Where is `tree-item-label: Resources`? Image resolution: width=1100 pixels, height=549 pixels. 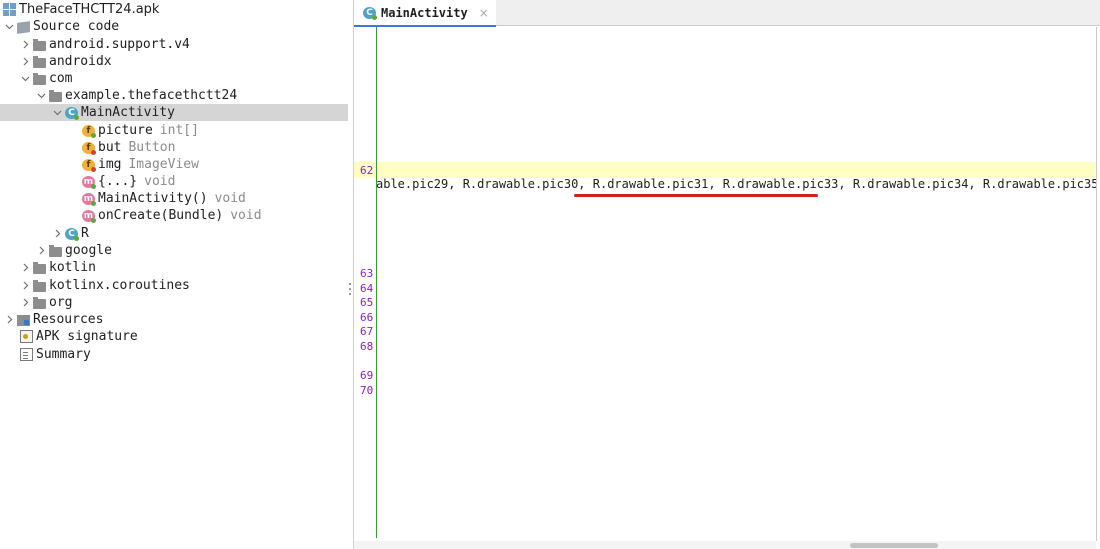
tree-item-label: Resources is located at coordinates (68, 319).